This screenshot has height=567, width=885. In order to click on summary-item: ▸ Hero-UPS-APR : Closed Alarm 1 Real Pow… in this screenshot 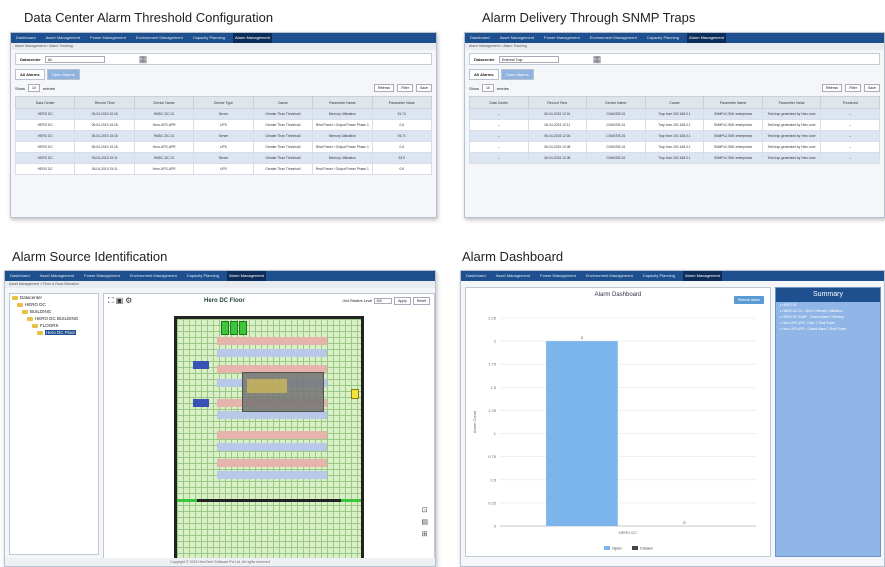, I will do `click(828, 329)`.